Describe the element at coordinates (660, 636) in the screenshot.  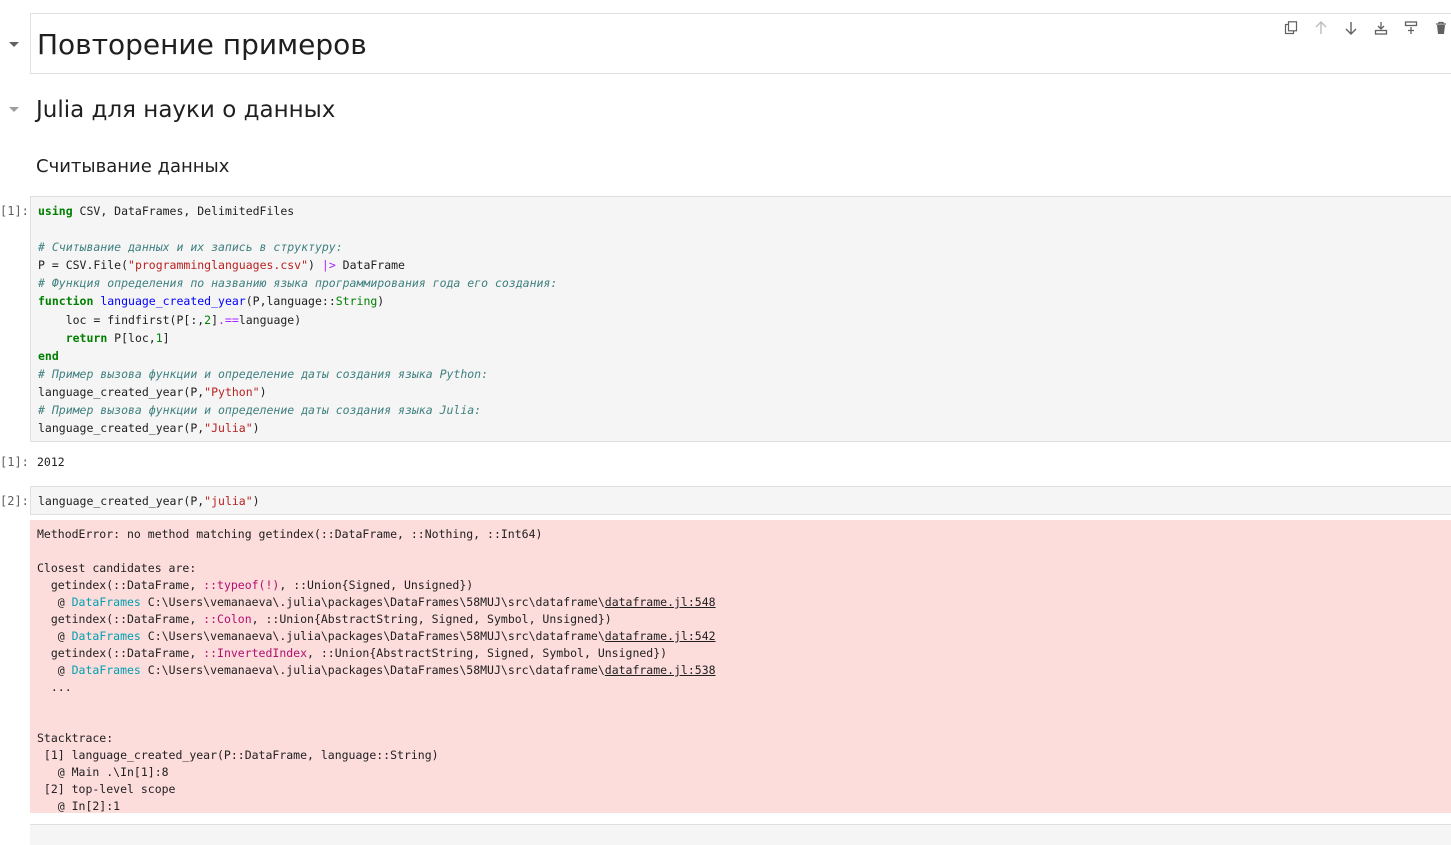
I see `source-link: dataframe.jl:542` at that location.